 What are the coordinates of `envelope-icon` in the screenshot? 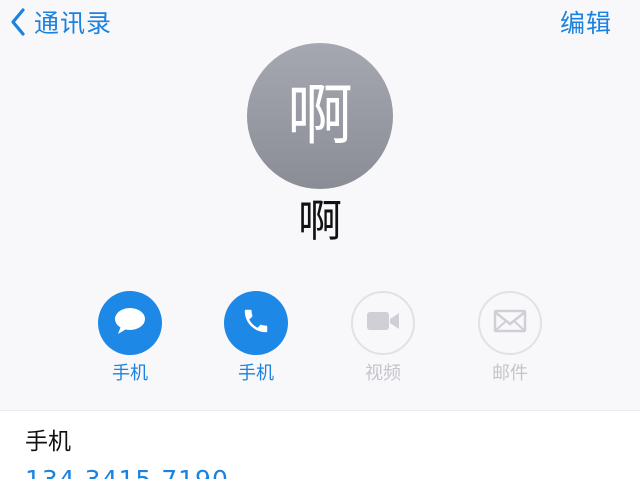 It's located at (510, 323).